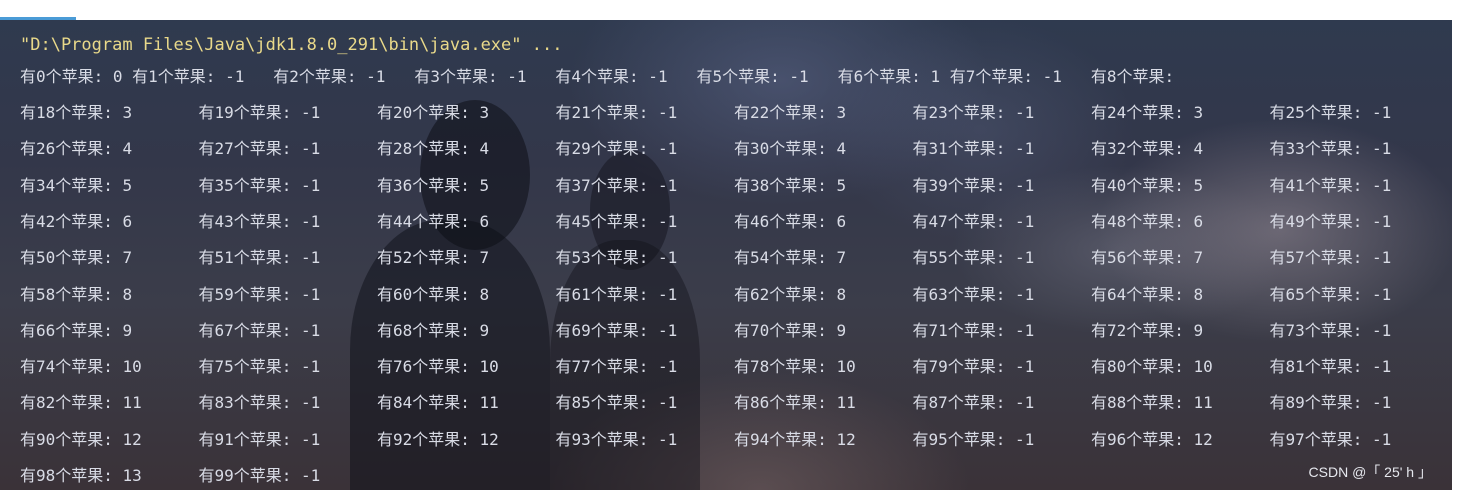  Describe the element at coordinates (1330, 185) in the screenshot. I see `output-entry: 有41个苹果: -1` at that location.